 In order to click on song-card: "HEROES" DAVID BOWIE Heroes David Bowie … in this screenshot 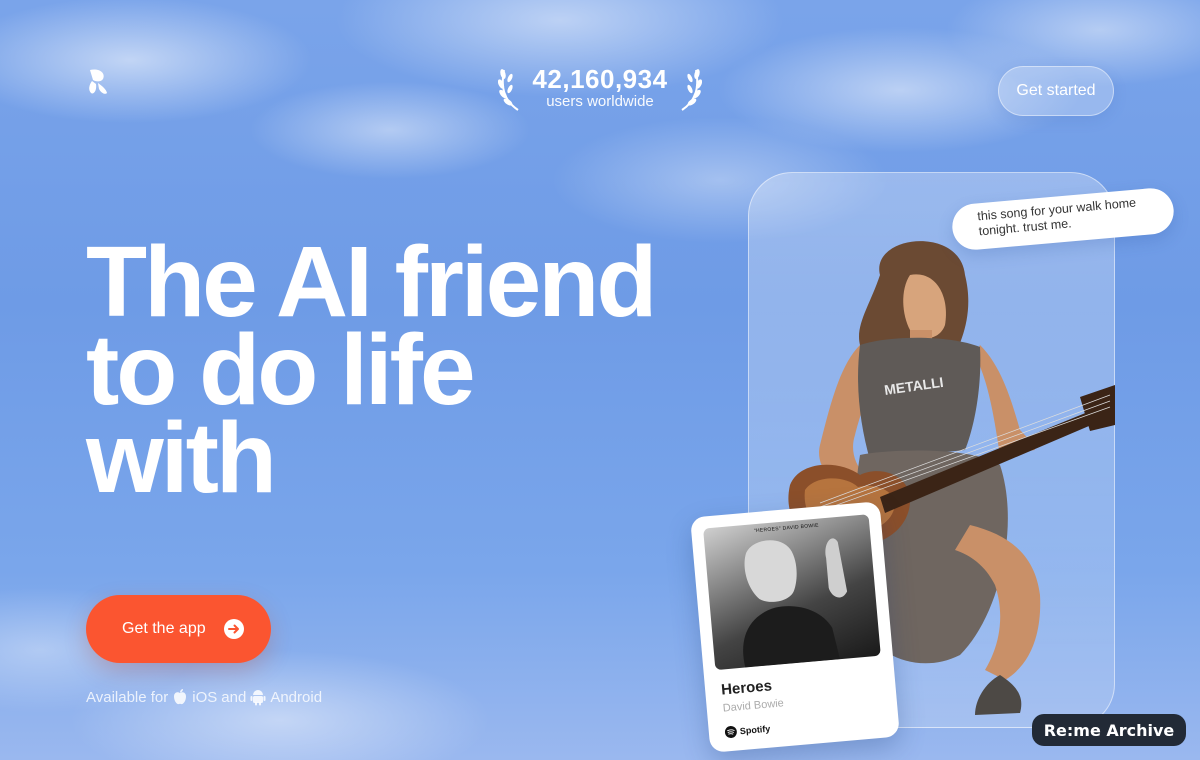, I will do `click(795, 627)`.